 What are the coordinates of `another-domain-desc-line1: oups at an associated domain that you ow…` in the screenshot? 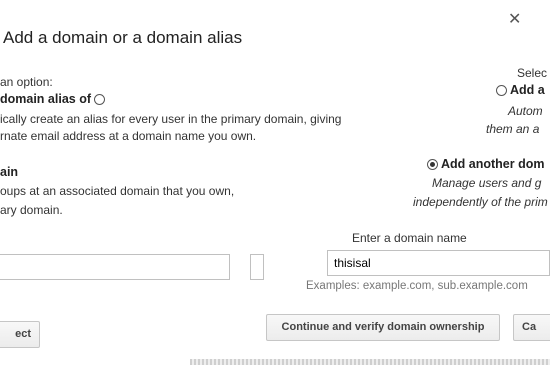 It's located at (117, 191).